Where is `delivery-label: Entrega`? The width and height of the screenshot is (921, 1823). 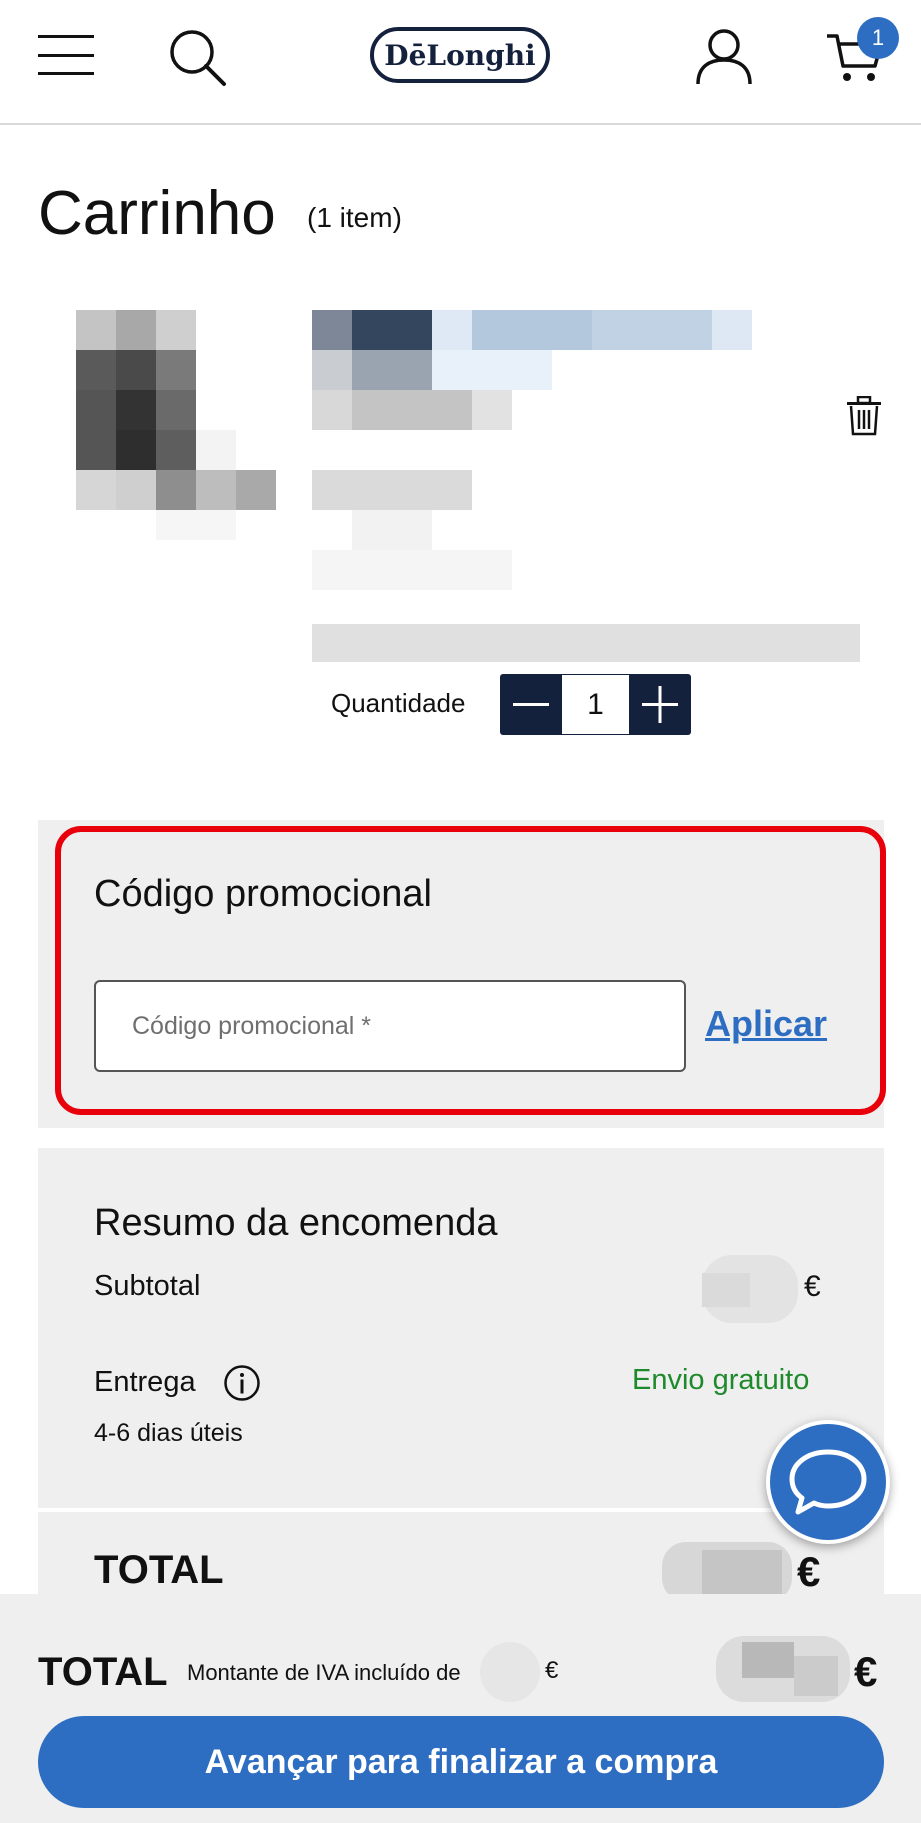
delivery-label: Entrega is located at coordinates (145, 1382).